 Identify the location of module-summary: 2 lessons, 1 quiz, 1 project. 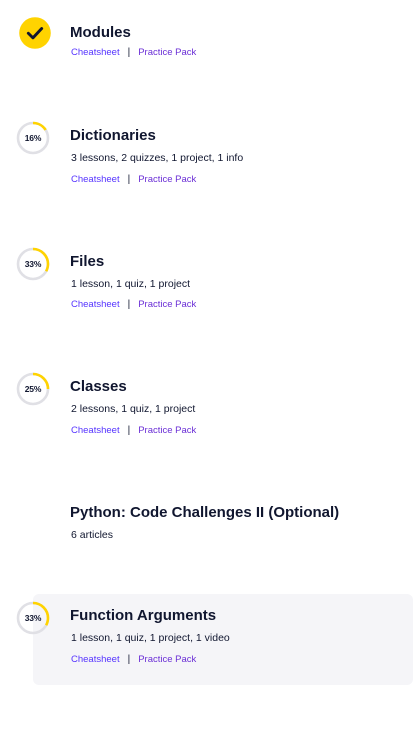
(133, 409).